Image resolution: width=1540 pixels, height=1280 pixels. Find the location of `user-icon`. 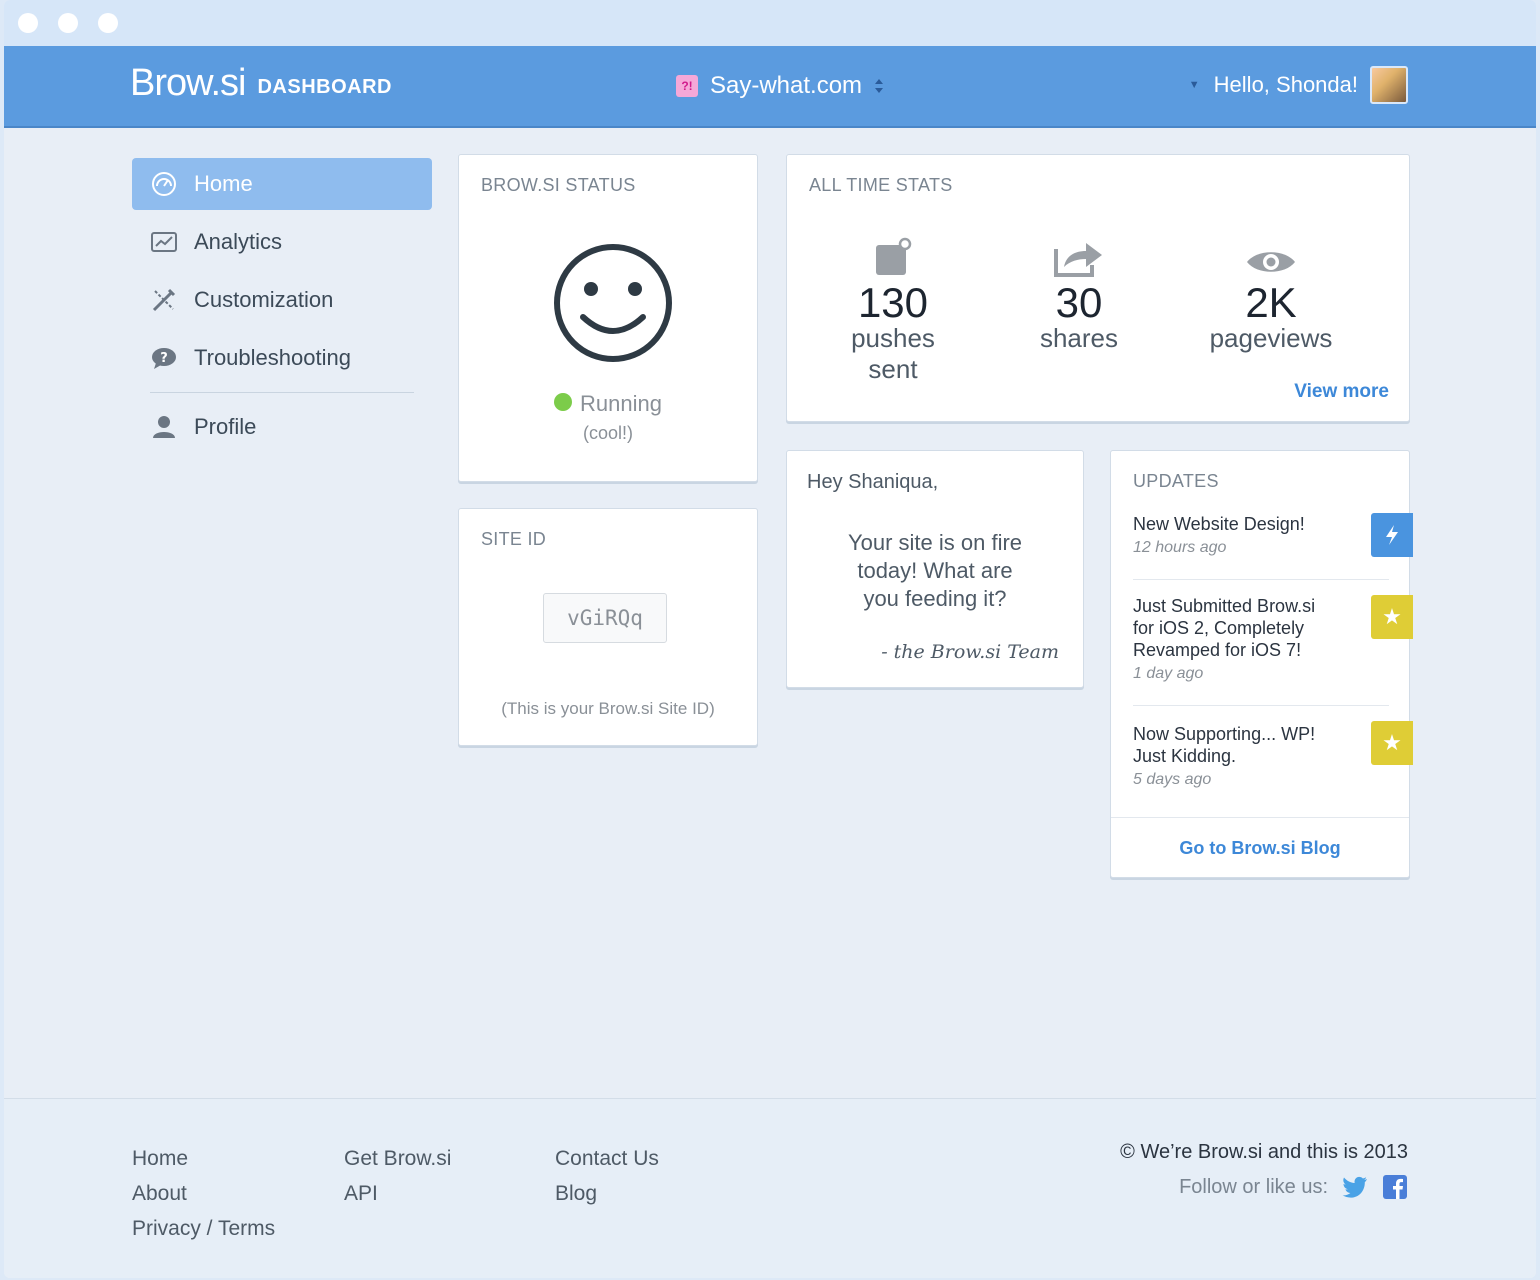

user-icon is located at coordinates (164, 427).